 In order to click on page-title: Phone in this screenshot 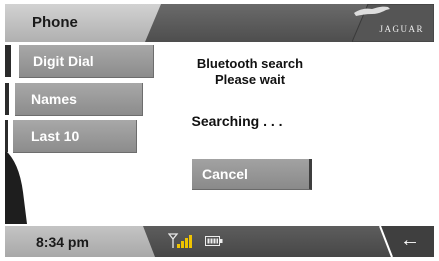, I will do `click(55, 22)`.